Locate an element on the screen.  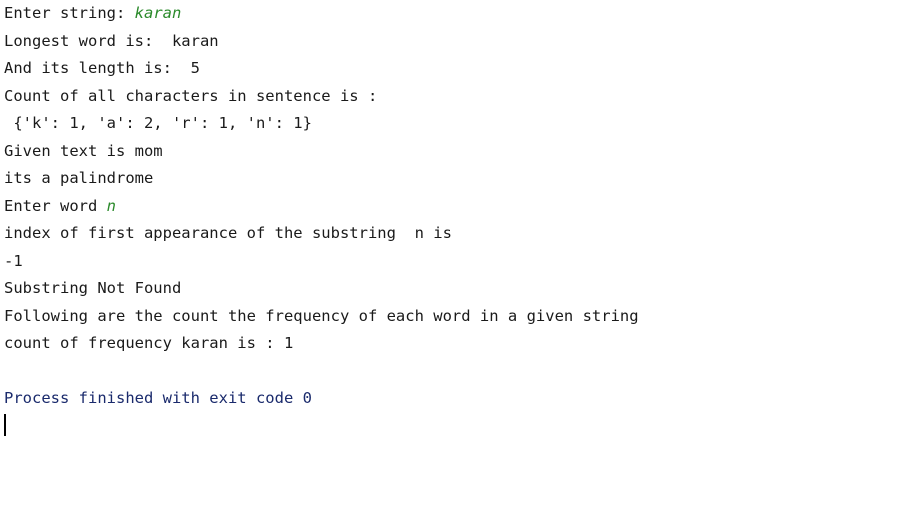
prompt-string: Enter string: is located at coordinates (69, 13).